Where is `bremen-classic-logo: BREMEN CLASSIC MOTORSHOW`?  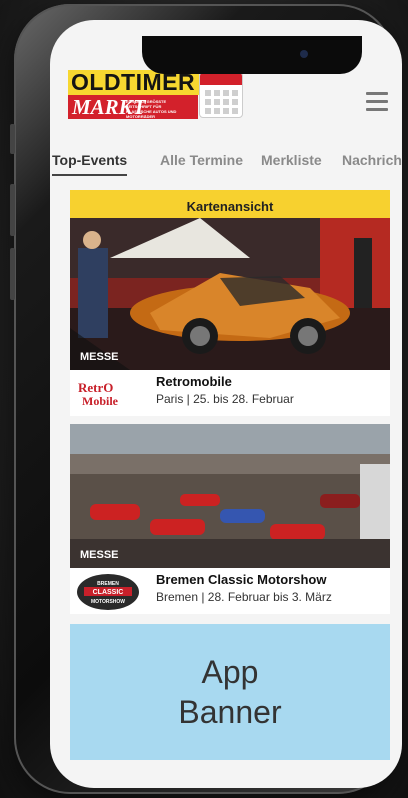 bremen-classic-logo: BREMEN CLASSIC MOTORSHOW is located at coordinates (107, 592).